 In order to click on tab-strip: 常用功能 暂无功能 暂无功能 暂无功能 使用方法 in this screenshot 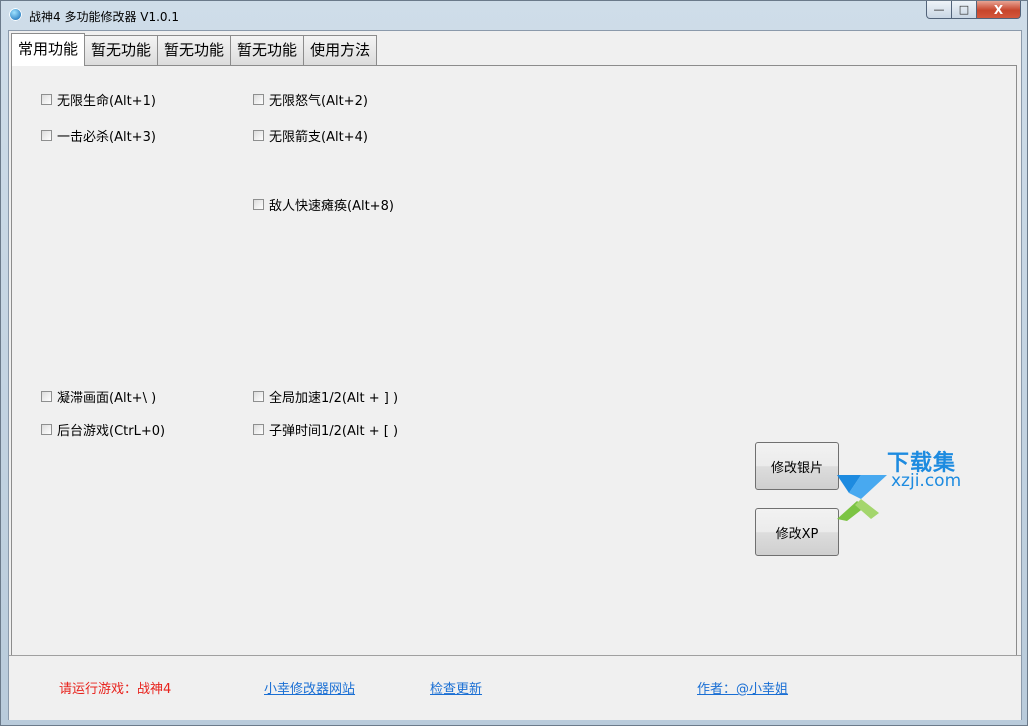, I will do `click(194, 49)`.